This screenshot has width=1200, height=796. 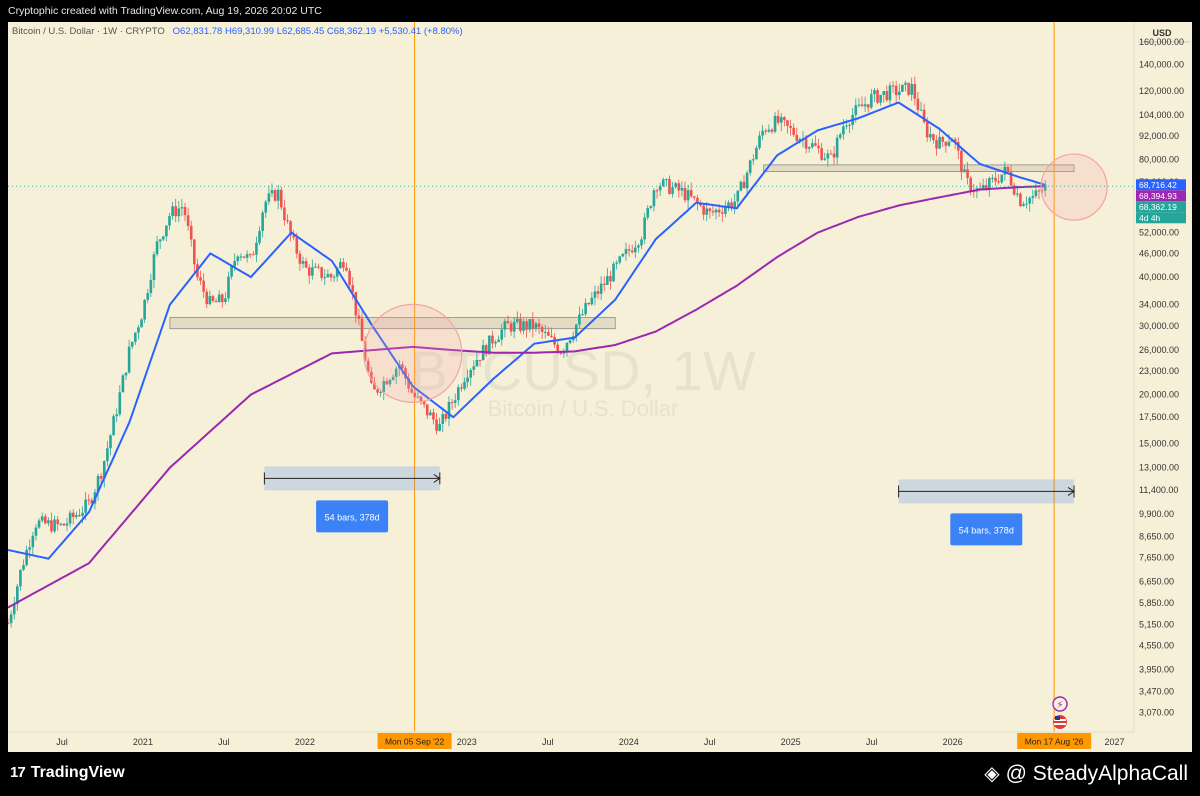 What do you see at coordinates (1156, 692) in the screenshot?
I see `price-tick-label: 3,470.00` at bounding box center [1156, 692].